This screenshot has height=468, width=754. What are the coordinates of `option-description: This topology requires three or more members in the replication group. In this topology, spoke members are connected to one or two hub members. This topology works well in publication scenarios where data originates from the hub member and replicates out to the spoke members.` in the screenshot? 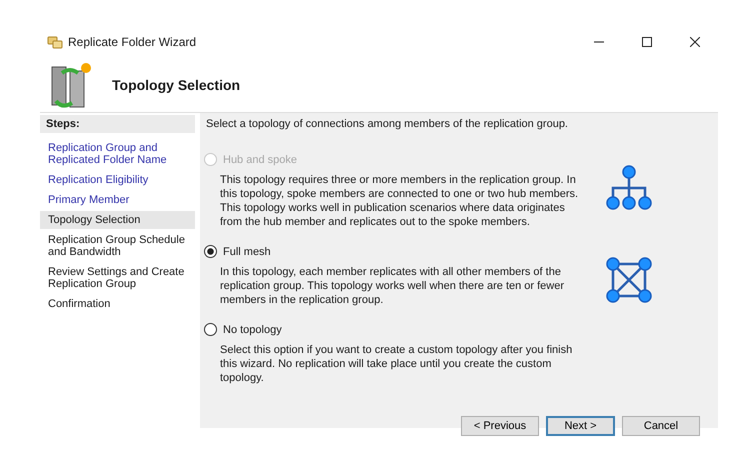 It's located at (400, 201).